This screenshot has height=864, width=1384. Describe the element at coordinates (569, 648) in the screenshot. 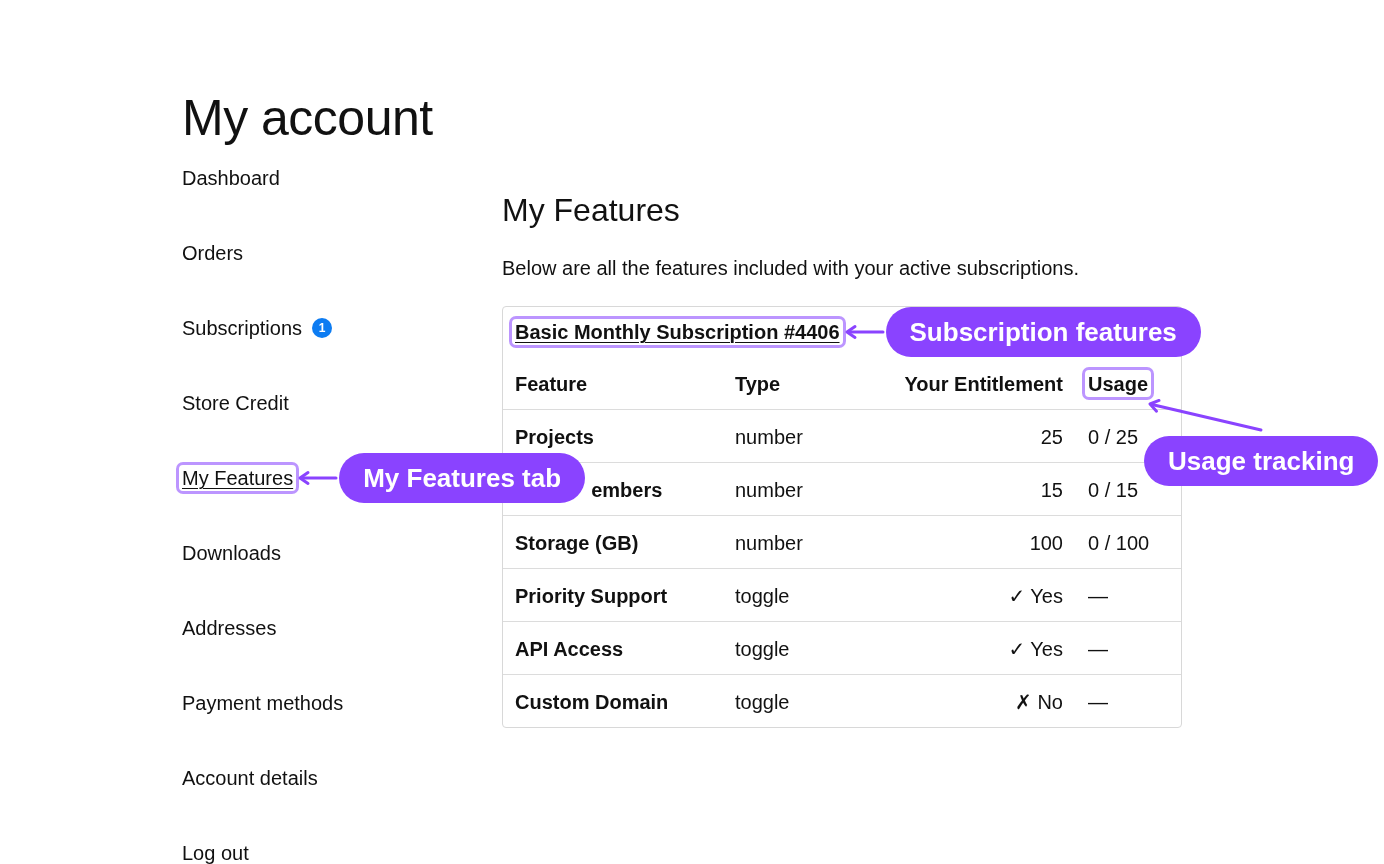

I see `table-cell: API Access` at that location.